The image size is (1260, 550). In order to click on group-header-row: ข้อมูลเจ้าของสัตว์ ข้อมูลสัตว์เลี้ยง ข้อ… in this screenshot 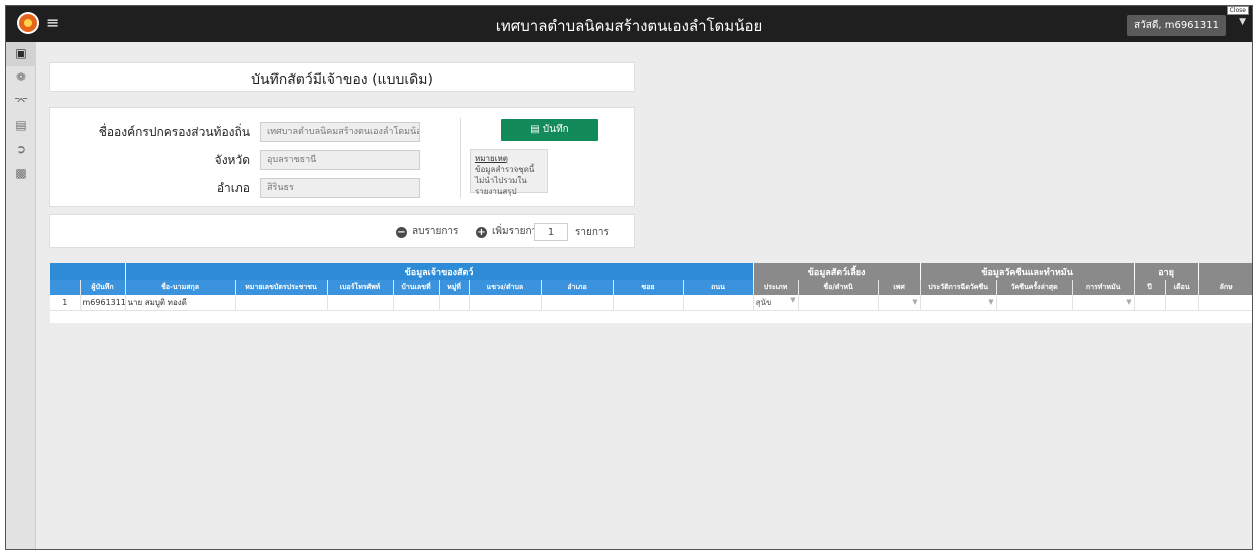, I will do `click(651, 271)`.